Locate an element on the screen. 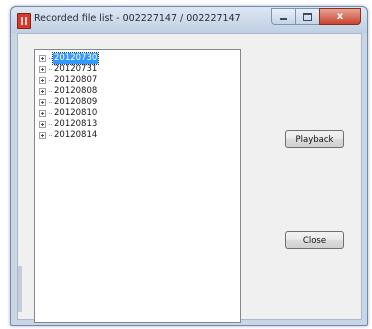 Image resolution: width=372 pixels, height=329 pixels. maximize-button is located at coordinates (307, 16).